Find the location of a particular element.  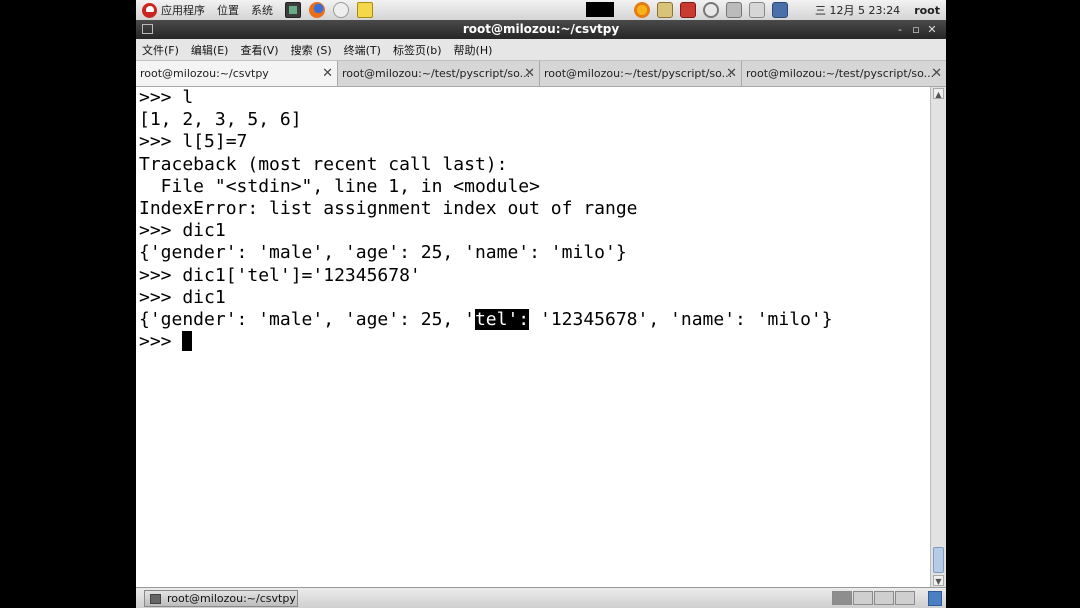

vertical-scrollbar: ▲ ▼ is located at coordinates (938, 337).